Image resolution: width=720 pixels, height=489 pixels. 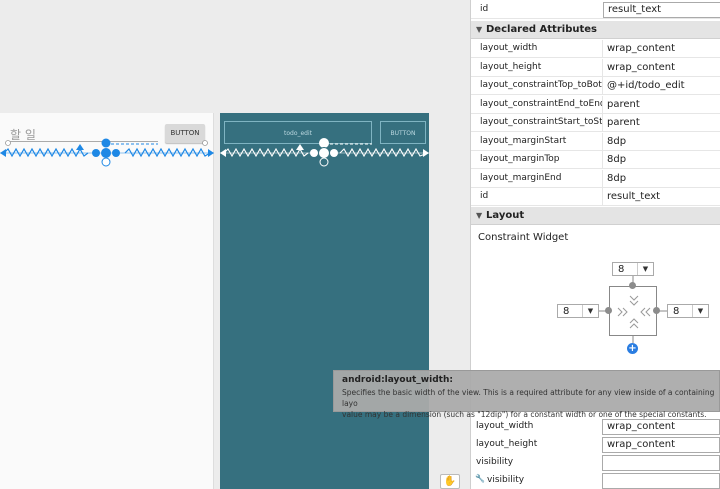 I want to click on design-constraints, so click(x=107, y=152).